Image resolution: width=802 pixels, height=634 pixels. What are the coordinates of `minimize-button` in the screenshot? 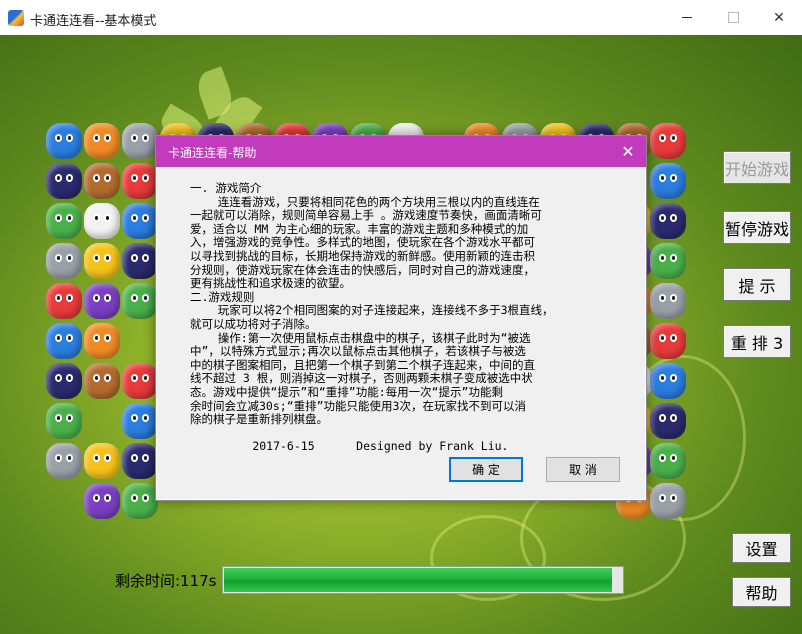 It's located at (687, 17).